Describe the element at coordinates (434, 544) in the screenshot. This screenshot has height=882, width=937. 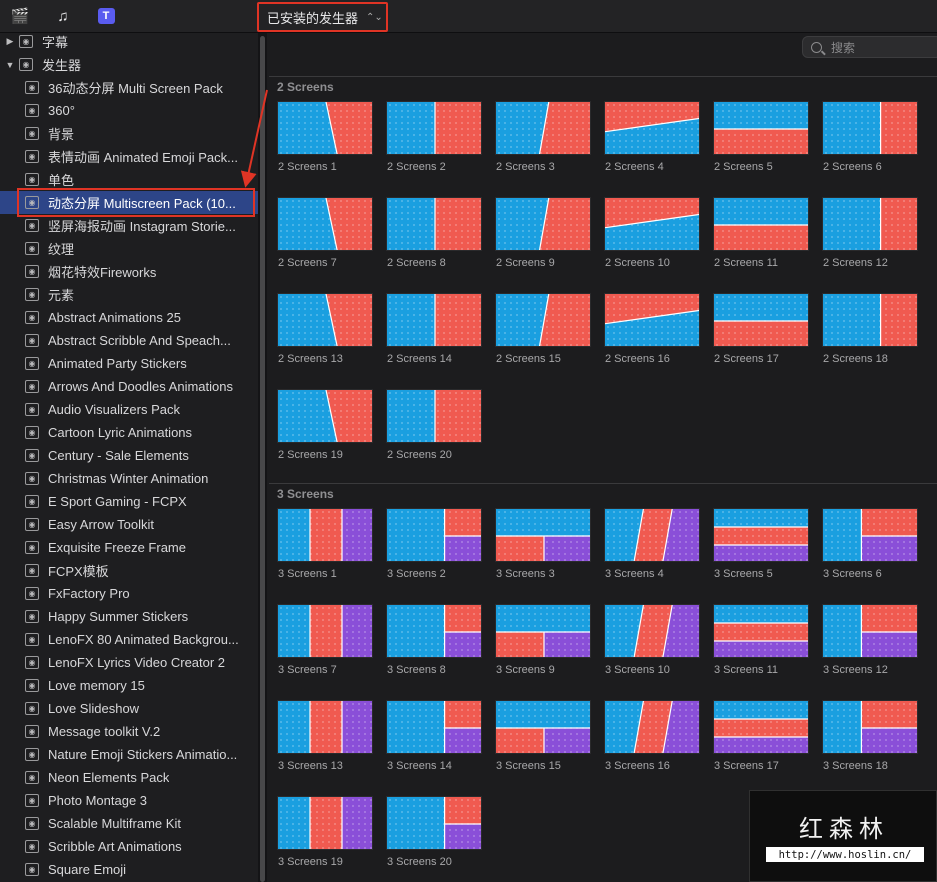
I see `generator-thumbnail: 3 Screens 2` at that location.